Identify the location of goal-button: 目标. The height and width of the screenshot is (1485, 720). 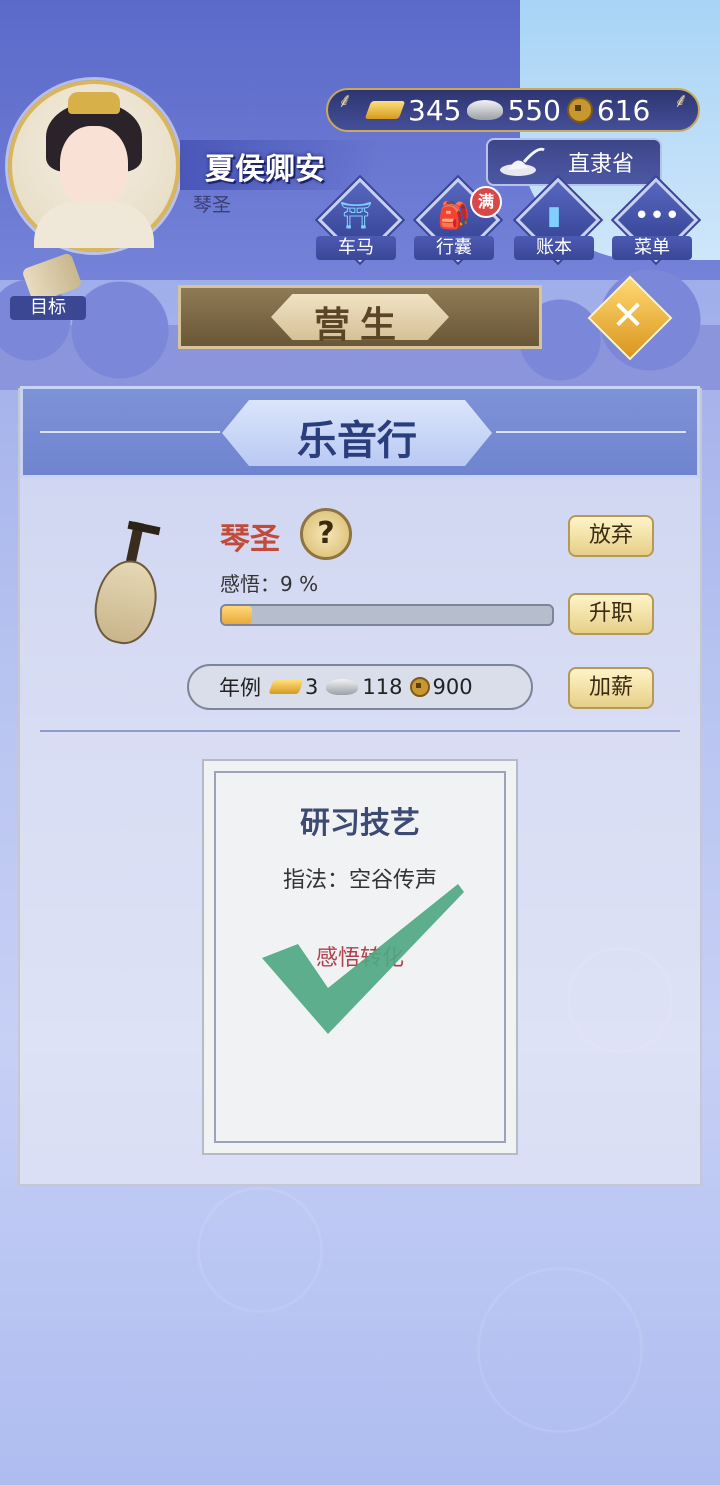
(48, 287).